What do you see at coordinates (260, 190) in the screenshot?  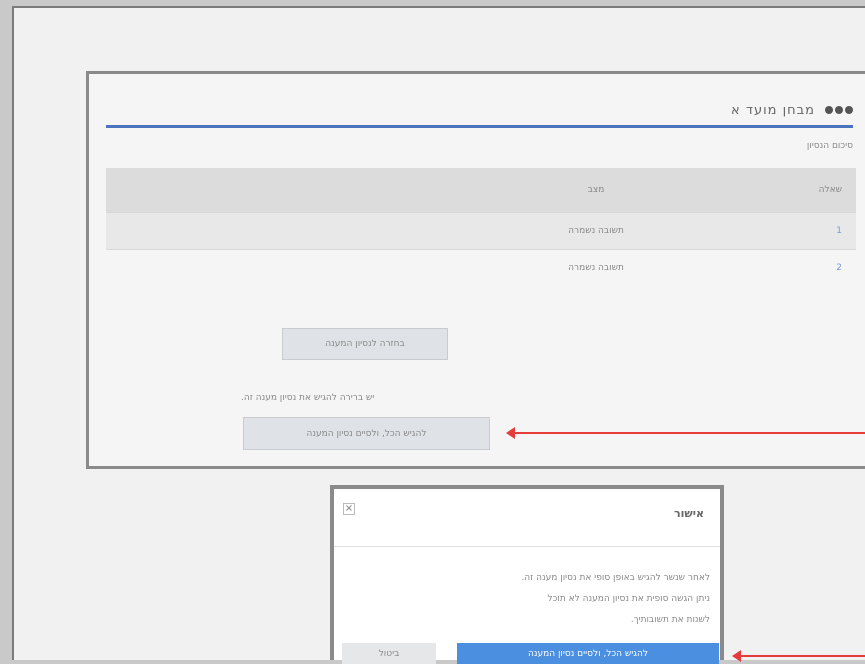 I see `column-header-spacer` at bounding box center [260, 190].